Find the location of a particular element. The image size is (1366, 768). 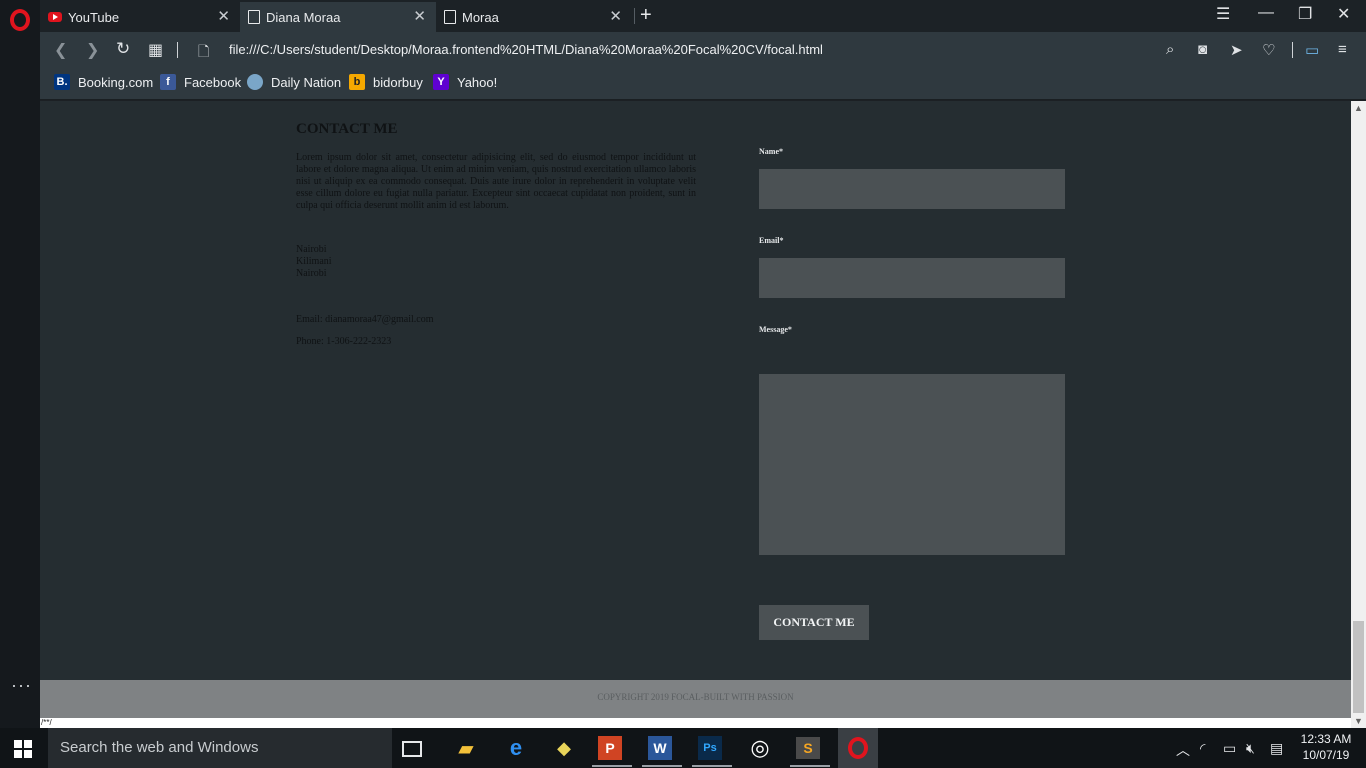

tray-chevron-icon: ︿ is located at coordinates (1183, 750).